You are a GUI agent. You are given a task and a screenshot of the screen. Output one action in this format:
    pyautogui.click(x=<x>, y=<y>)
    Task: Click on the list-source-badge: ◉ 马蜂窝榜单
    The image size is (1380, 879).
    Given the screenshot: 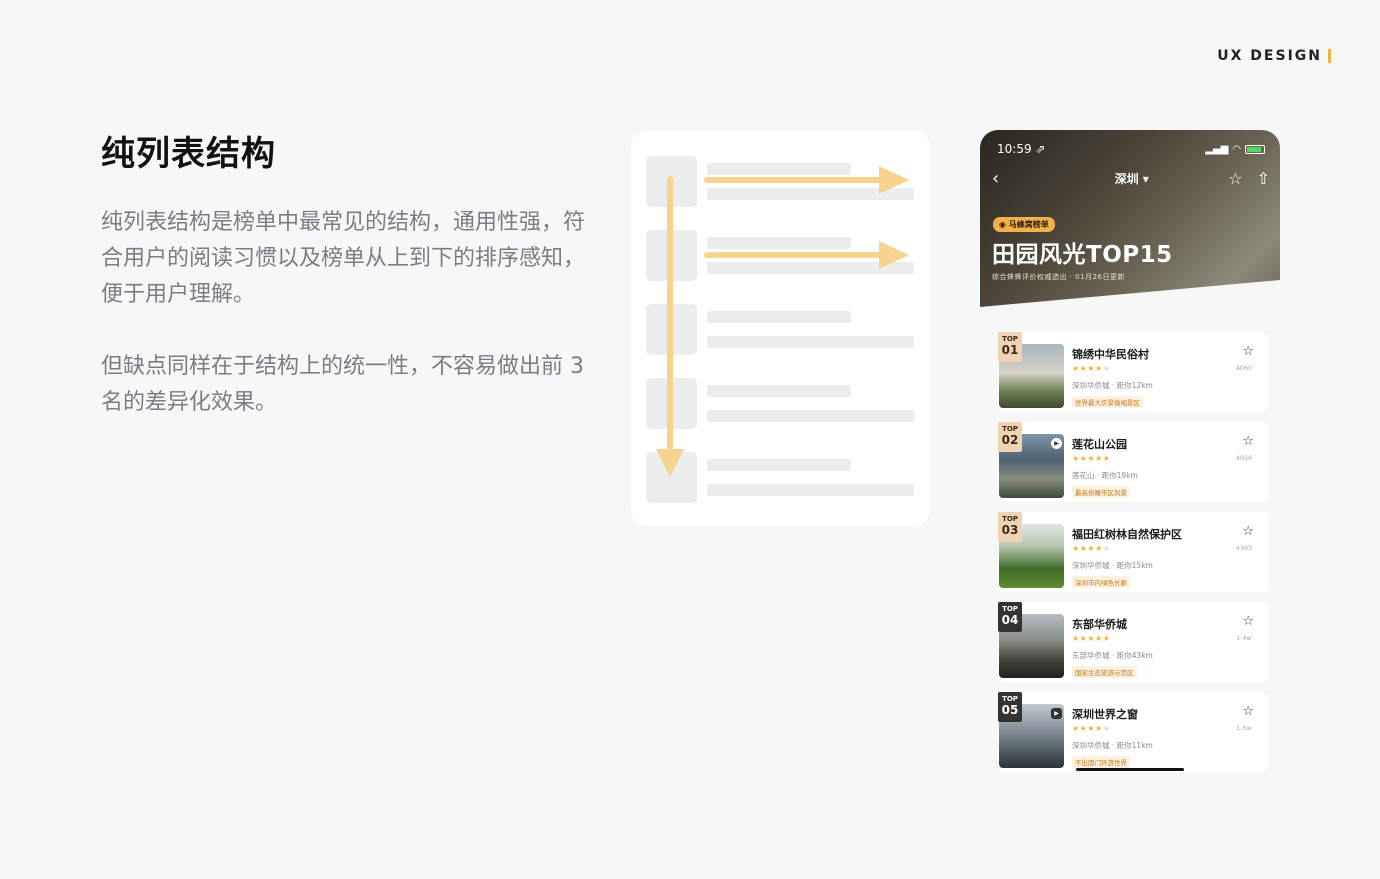 What is the action you would take?
    pyautogui.click(x=1024, y=224)
    